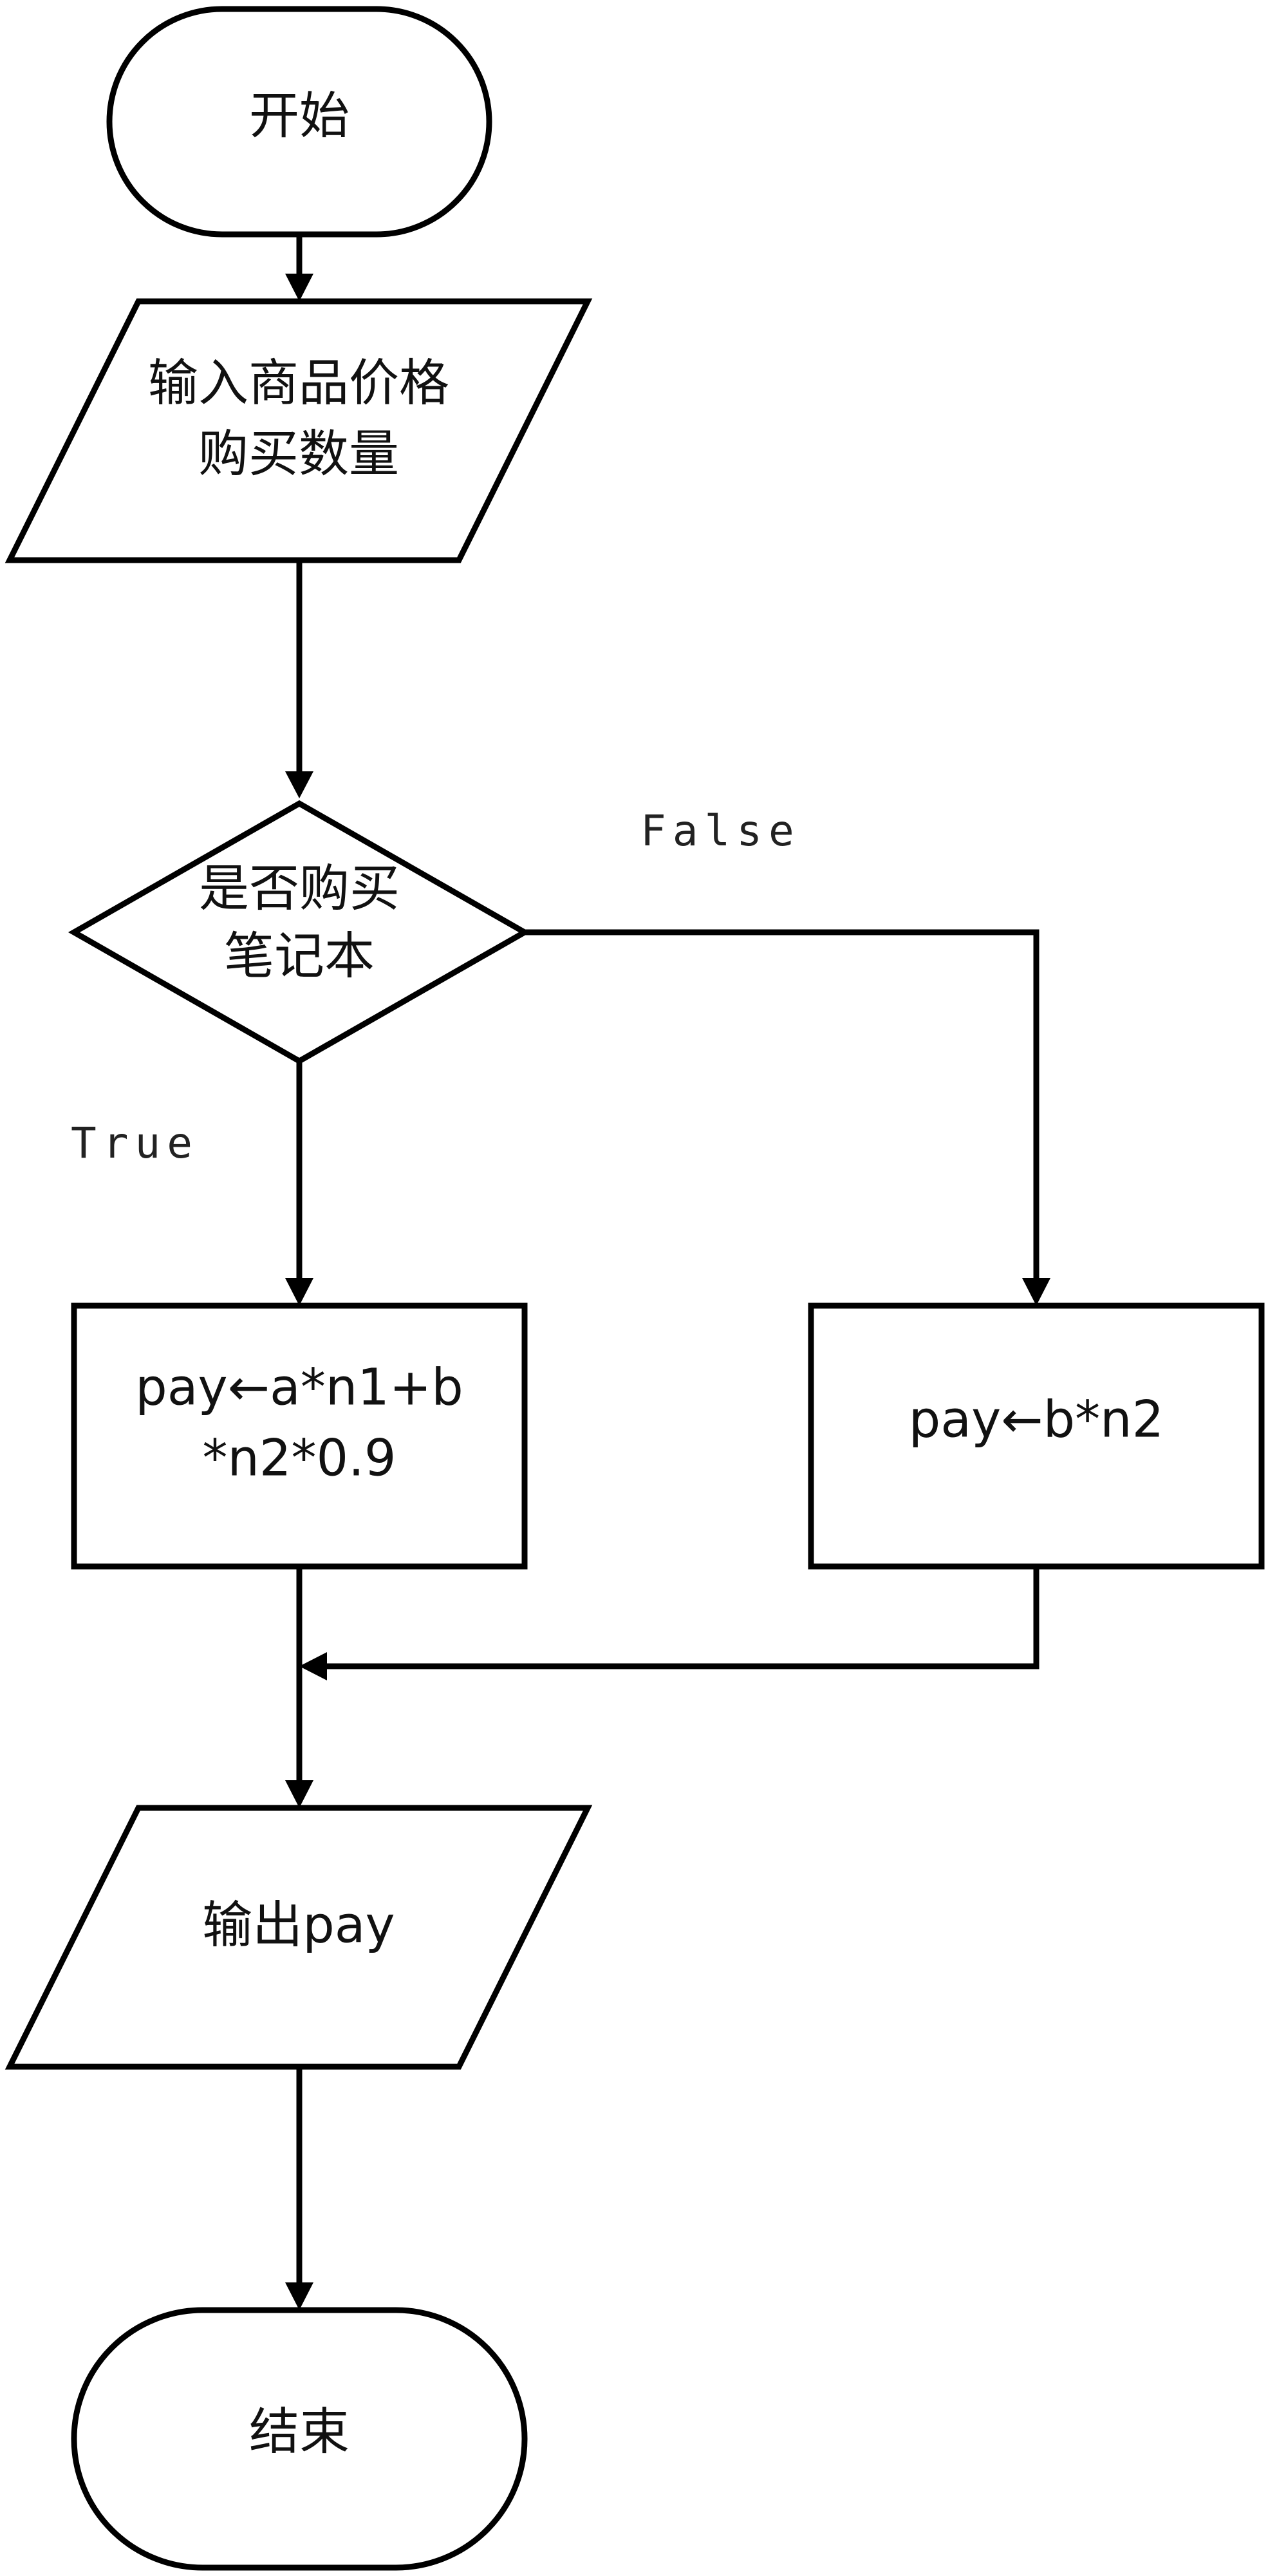 The image size is (1268, 2576). Describe the element at coordinates (298, 383) in the screenshot. I see `input-label-line1: 输入商品价格` at that location.